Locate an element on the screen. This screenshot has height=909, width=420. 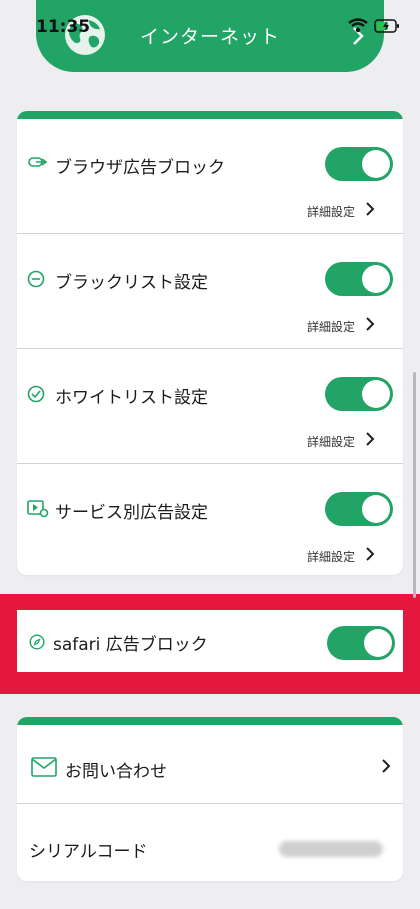
row-title: ホワイトリスト設定 is located at coordinates (131, 398).